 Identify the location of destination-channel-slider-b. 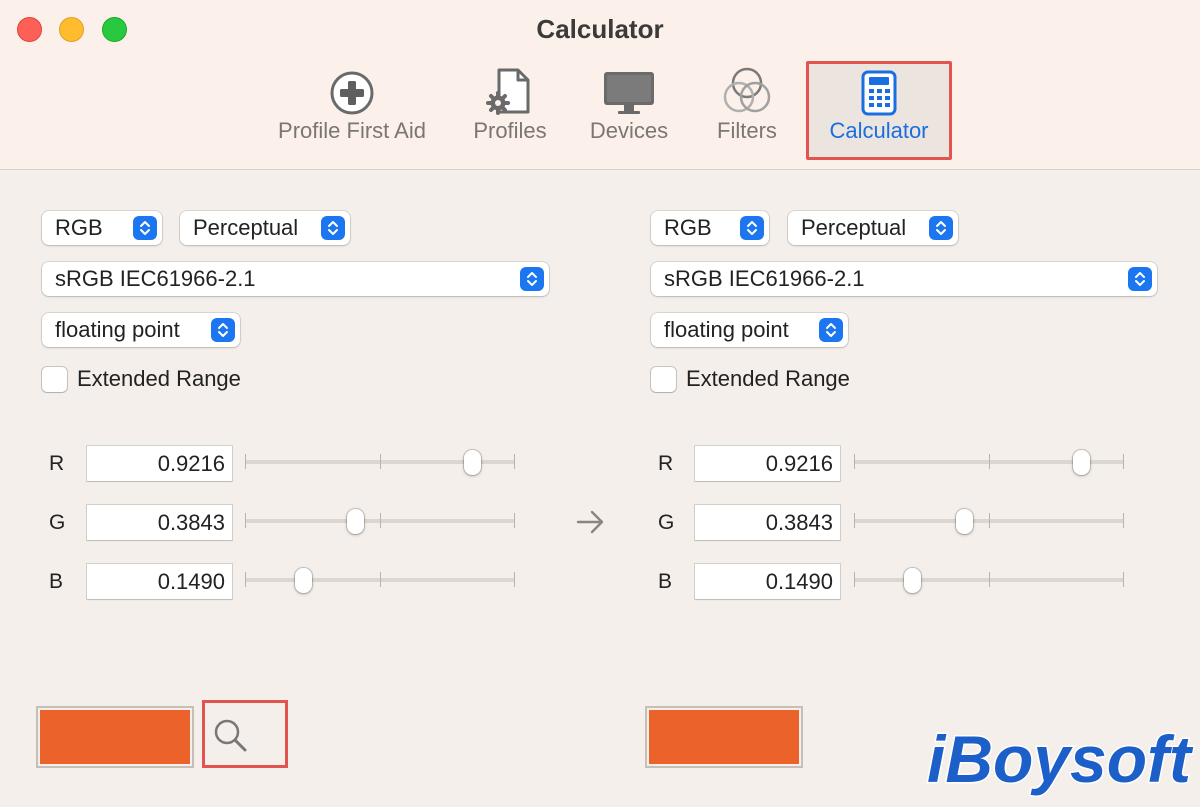
(989, 580).